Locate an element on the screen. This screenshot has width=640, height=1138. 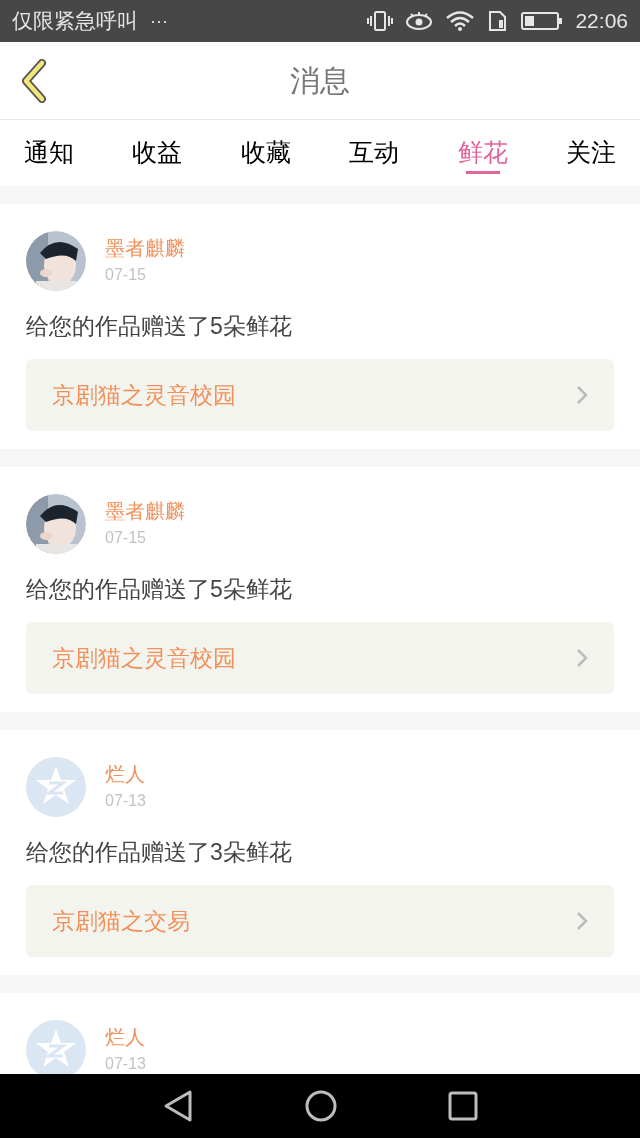
home-nav-icon is located at coordinates (321, 1106).